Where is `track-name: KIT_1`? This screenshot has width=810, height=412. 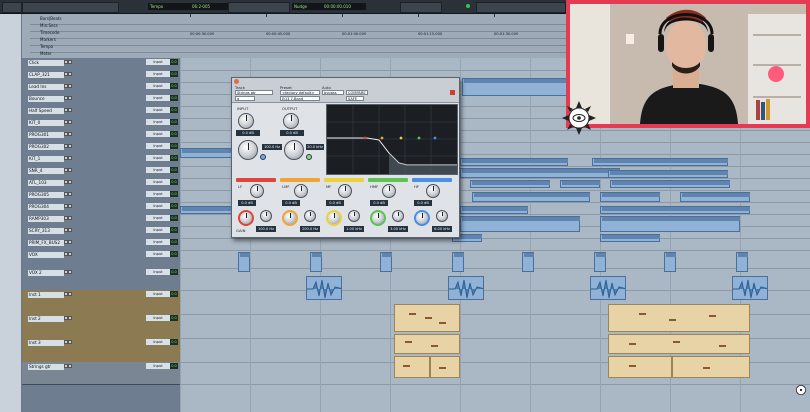
track-name: KIT_1 is located at coordinates (46, 159).